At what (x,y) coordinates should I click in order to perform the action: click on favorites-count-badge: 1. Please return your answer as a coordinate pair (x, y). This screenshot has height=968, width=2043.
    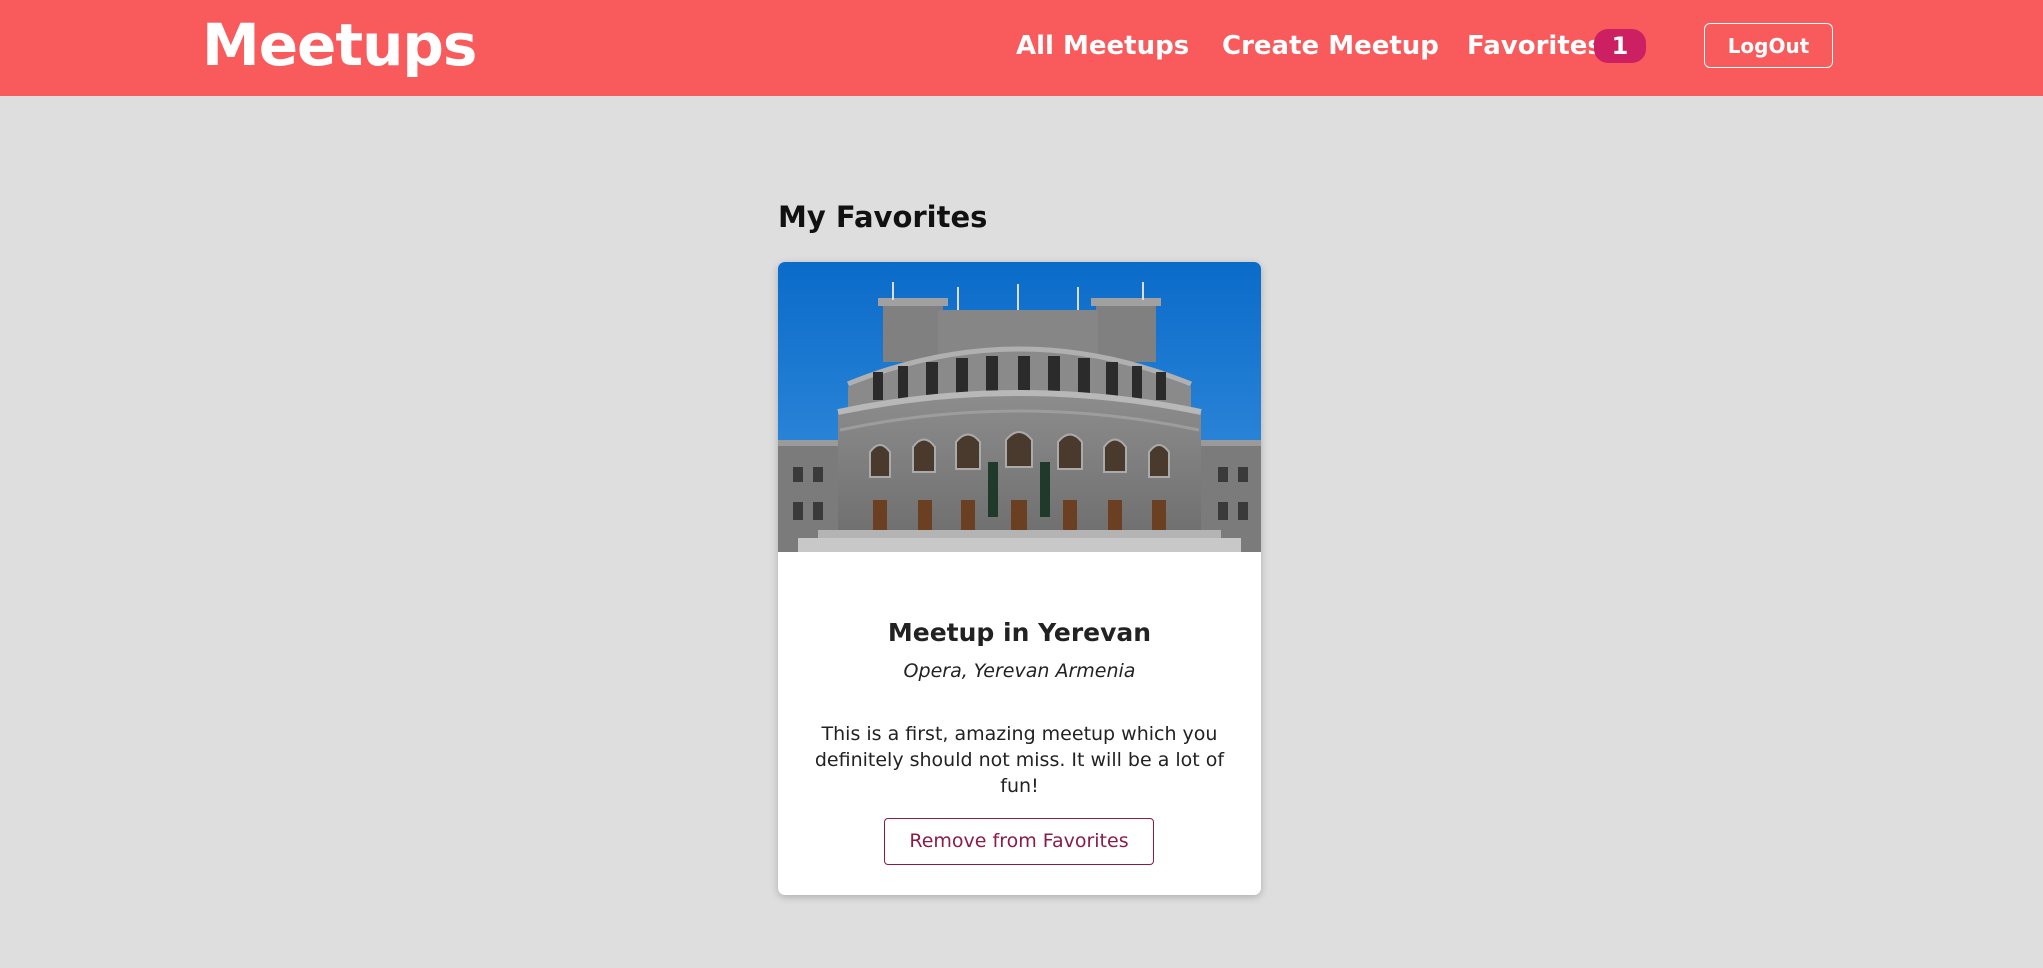
    Looking at the image, I should click on (1620, 46).